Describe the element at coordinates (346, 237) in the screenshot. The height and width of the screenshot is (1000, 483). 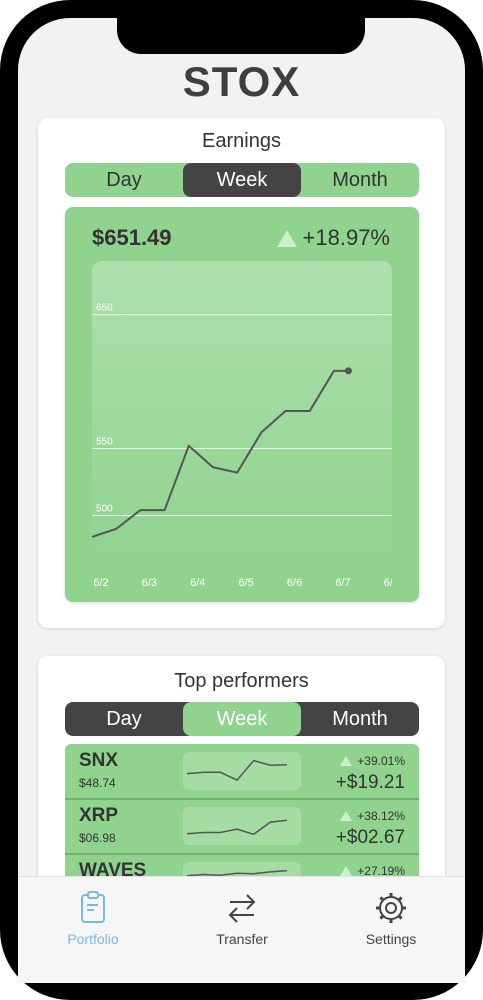
I see `earnings-change-value: +18.97%` at that location.